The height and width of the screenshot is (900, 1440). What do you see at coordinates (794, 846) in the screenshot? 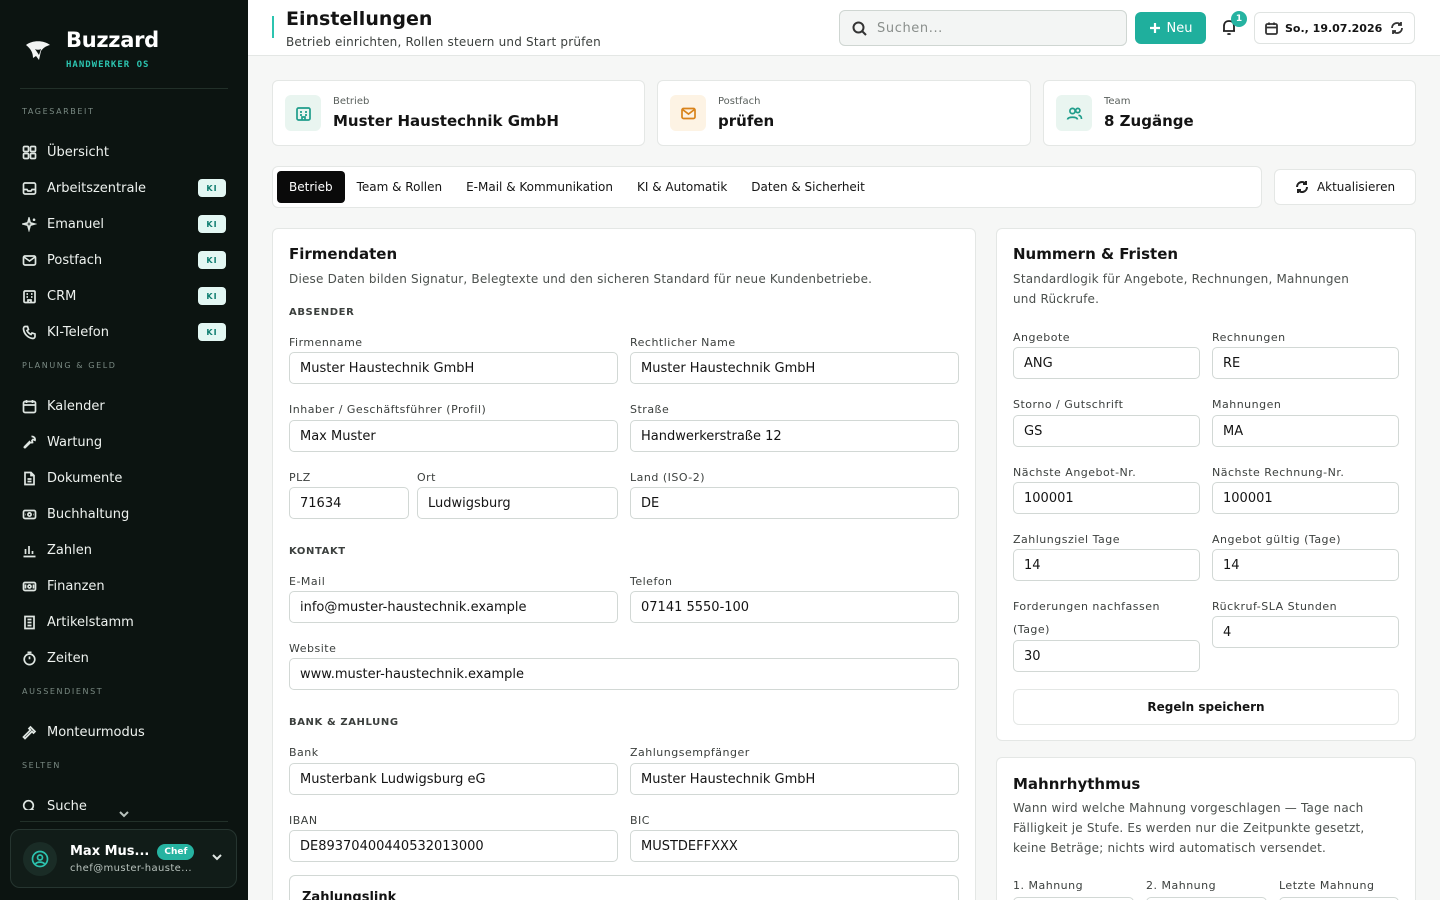
I see `bic-field` at bounding box center [794, 846].